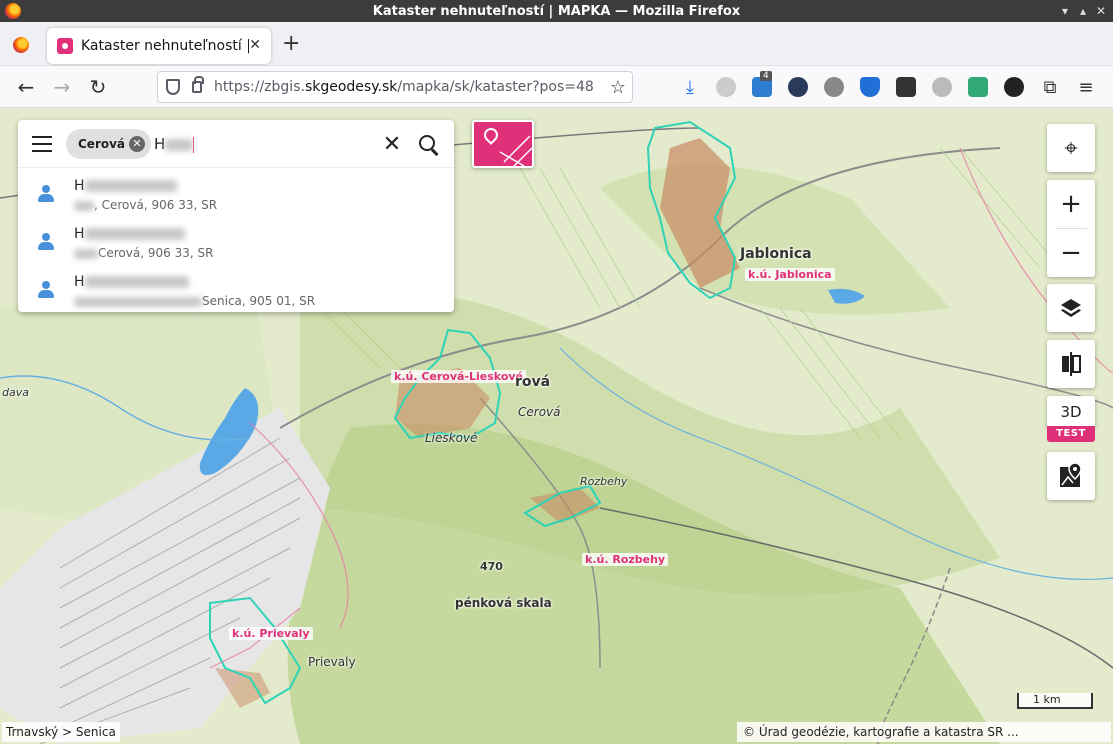 This screenshot has width=1113, height=744. What do you see at coordinates (65, 46) in the screenshot?
I see `kataster-favicon-icon` at bounding box center [65, 46].